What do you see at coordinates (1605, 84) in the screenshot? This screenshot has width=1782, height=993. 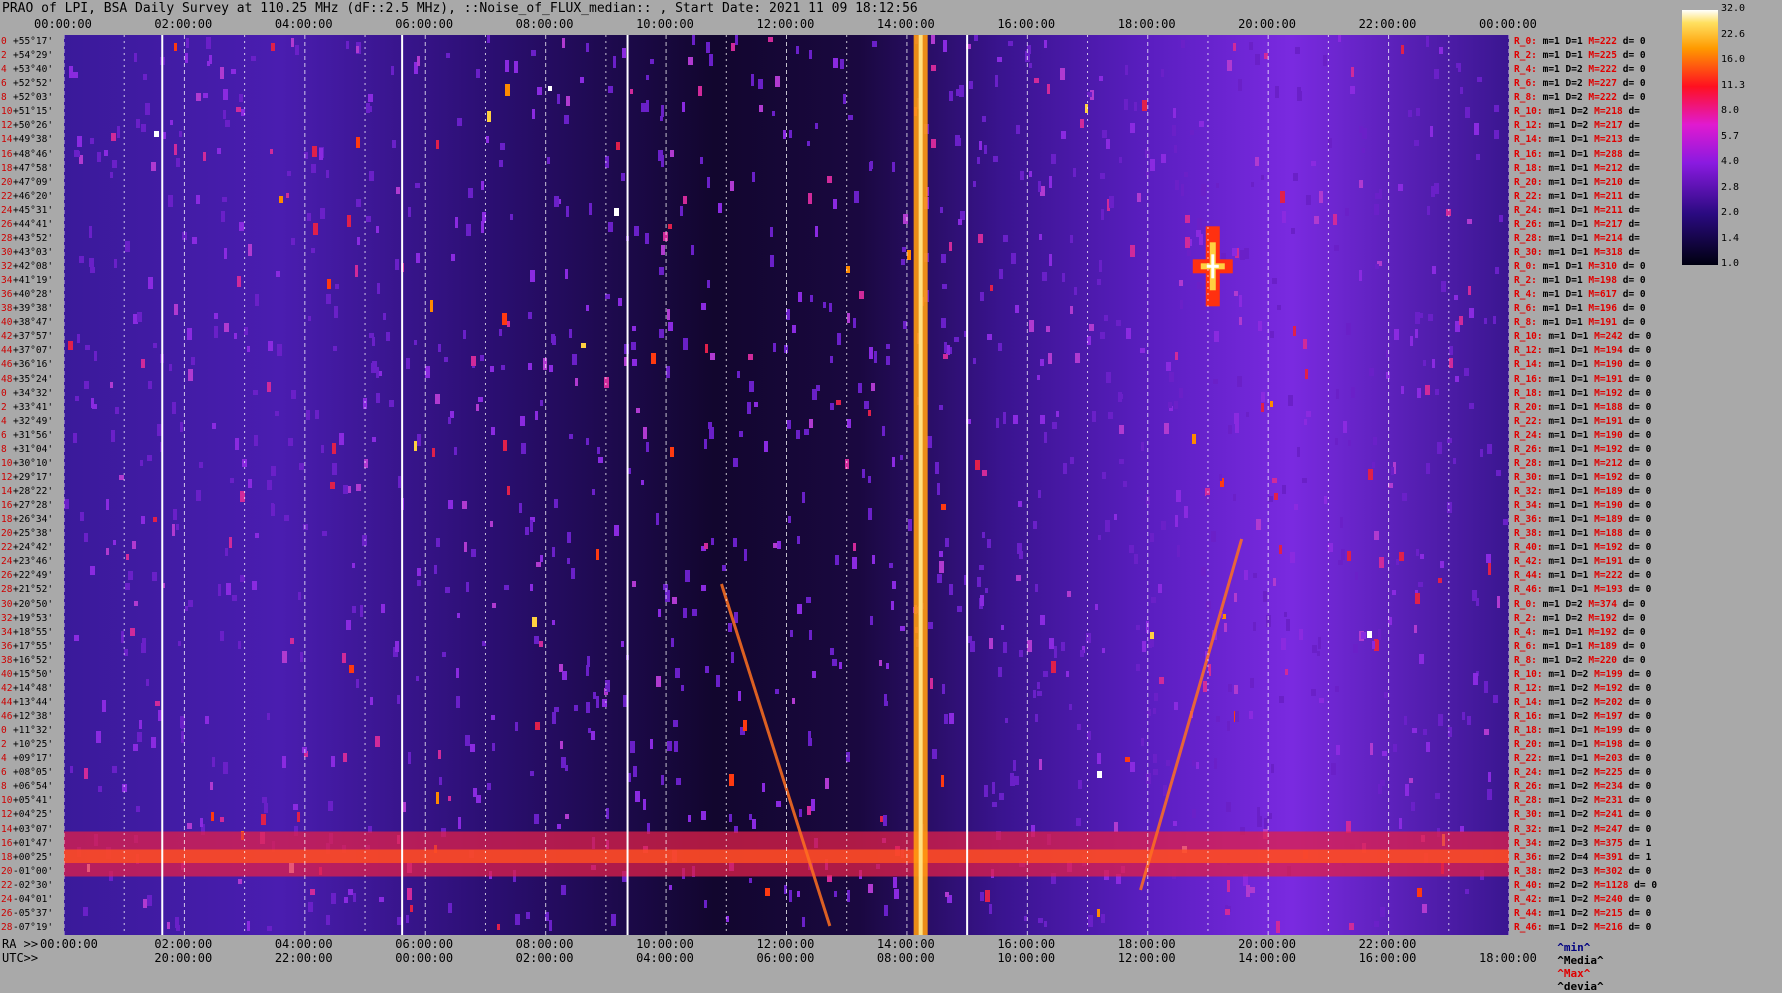 I see `stat-M: M=227` at bounding box center [1605, 84].